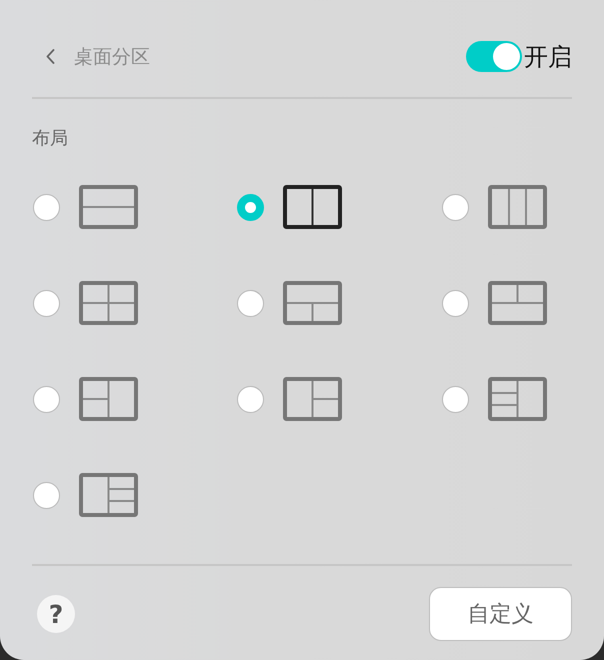 The height and width of the screenshot is (660, 604). What do you see at coordinates (56, 614) in the screenshot?
I see `help-button: ?` at bounding box center [56, 614].